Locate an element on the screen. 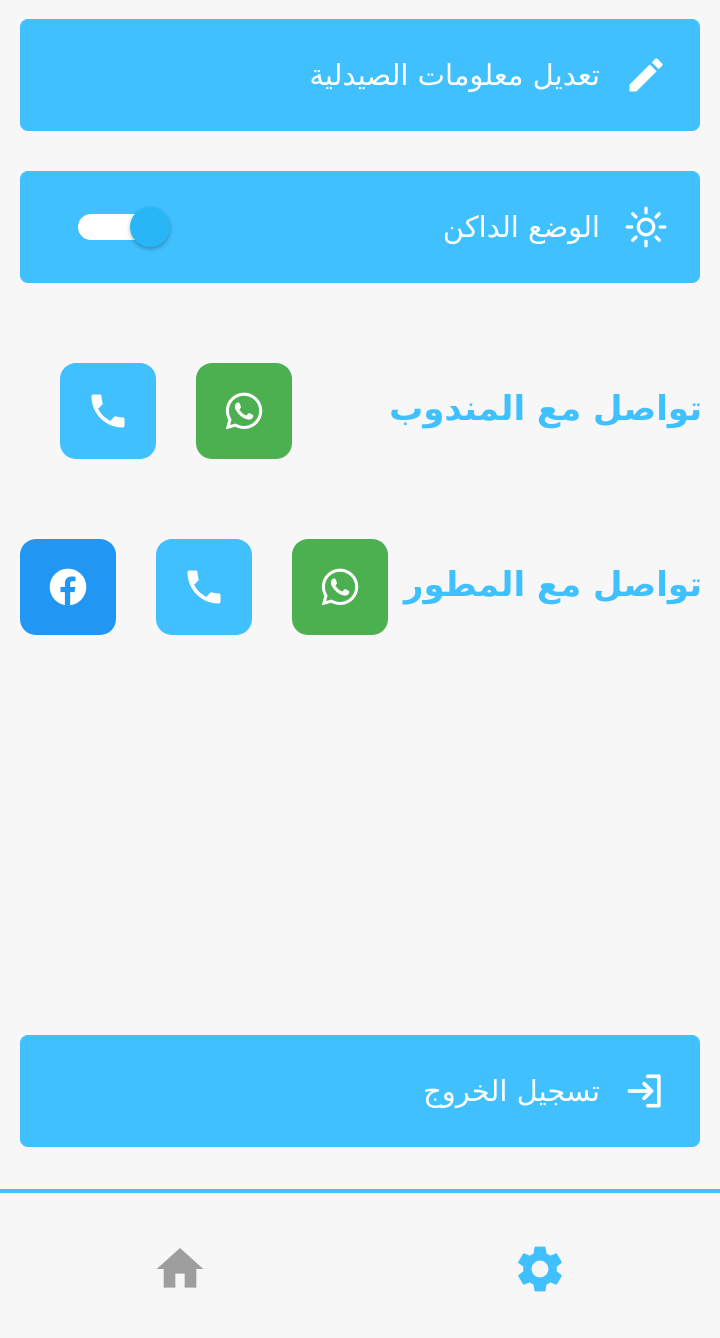 The width and height of the screenshot is (720, 1338). contact-developer-title: تواصل مع المطور is located at coordinates (552, 585).